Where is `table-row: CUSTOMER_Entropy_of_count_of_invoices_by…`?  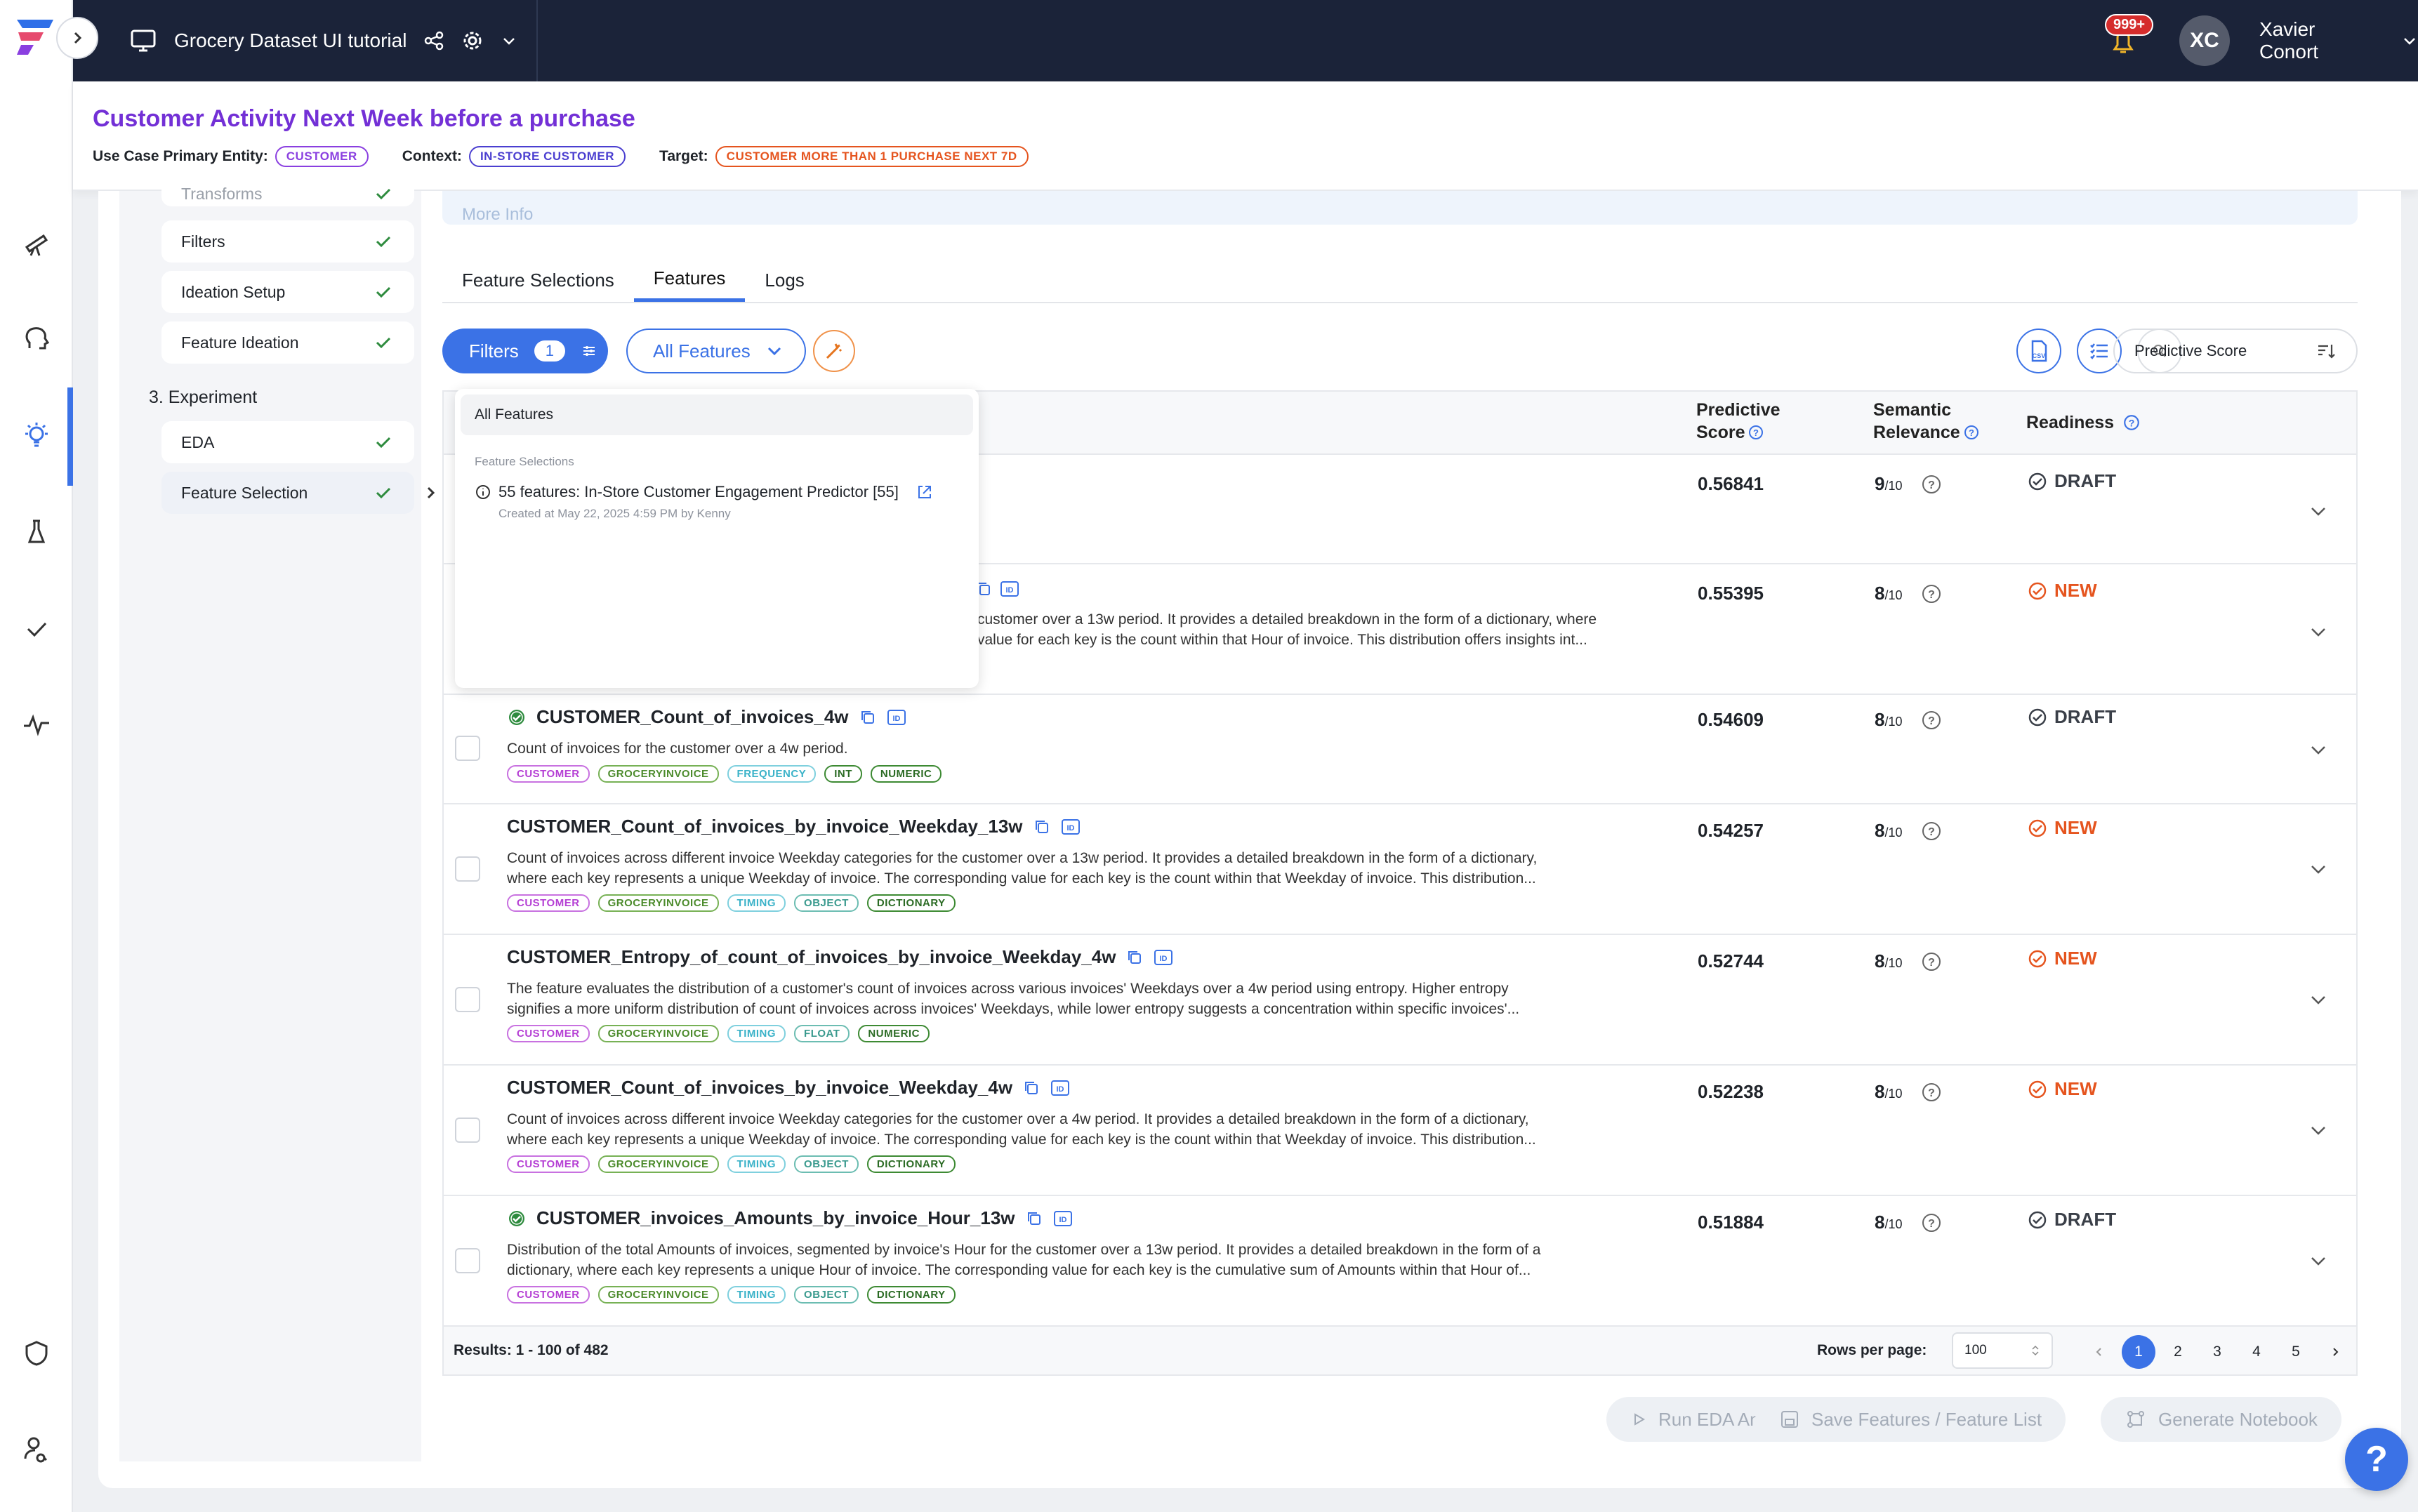 table-row: CUSTOMER_Entropy_of_count_of_invoices_by… is located at coordinates (1400, 1000).